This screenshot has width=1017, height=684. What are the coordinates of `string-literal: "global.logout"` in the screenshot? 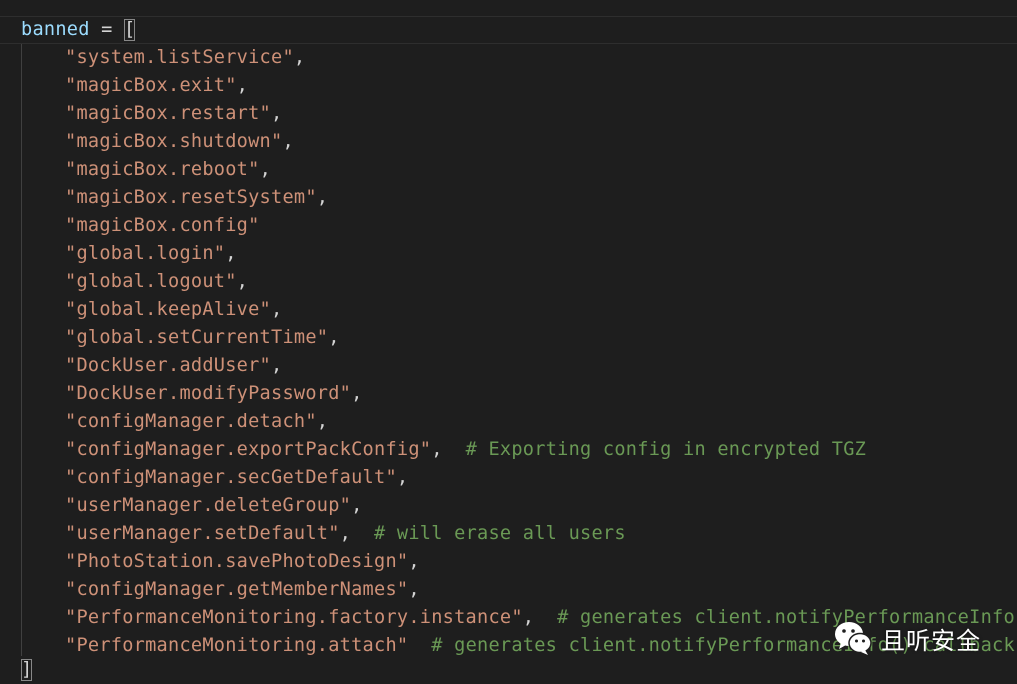 It's located at (151, 281).